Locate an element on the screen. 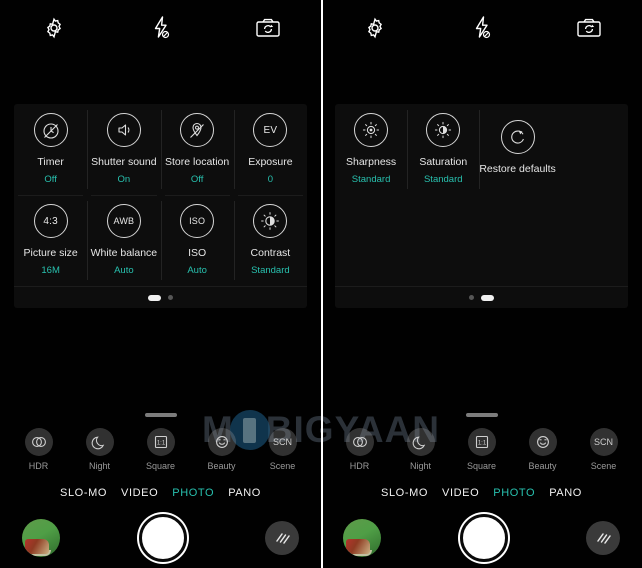 Image resolution: width=642 pixels, height=568 pixels. square-icon: 1:1 is located at coordinates (160, 442).